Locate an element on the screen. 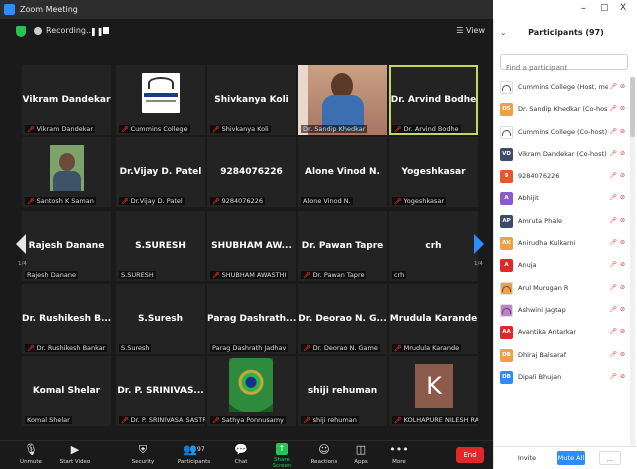 Image resolution: width=637 pixels, height=469 pixels. next-page-button is located at coordinates (480, 246).